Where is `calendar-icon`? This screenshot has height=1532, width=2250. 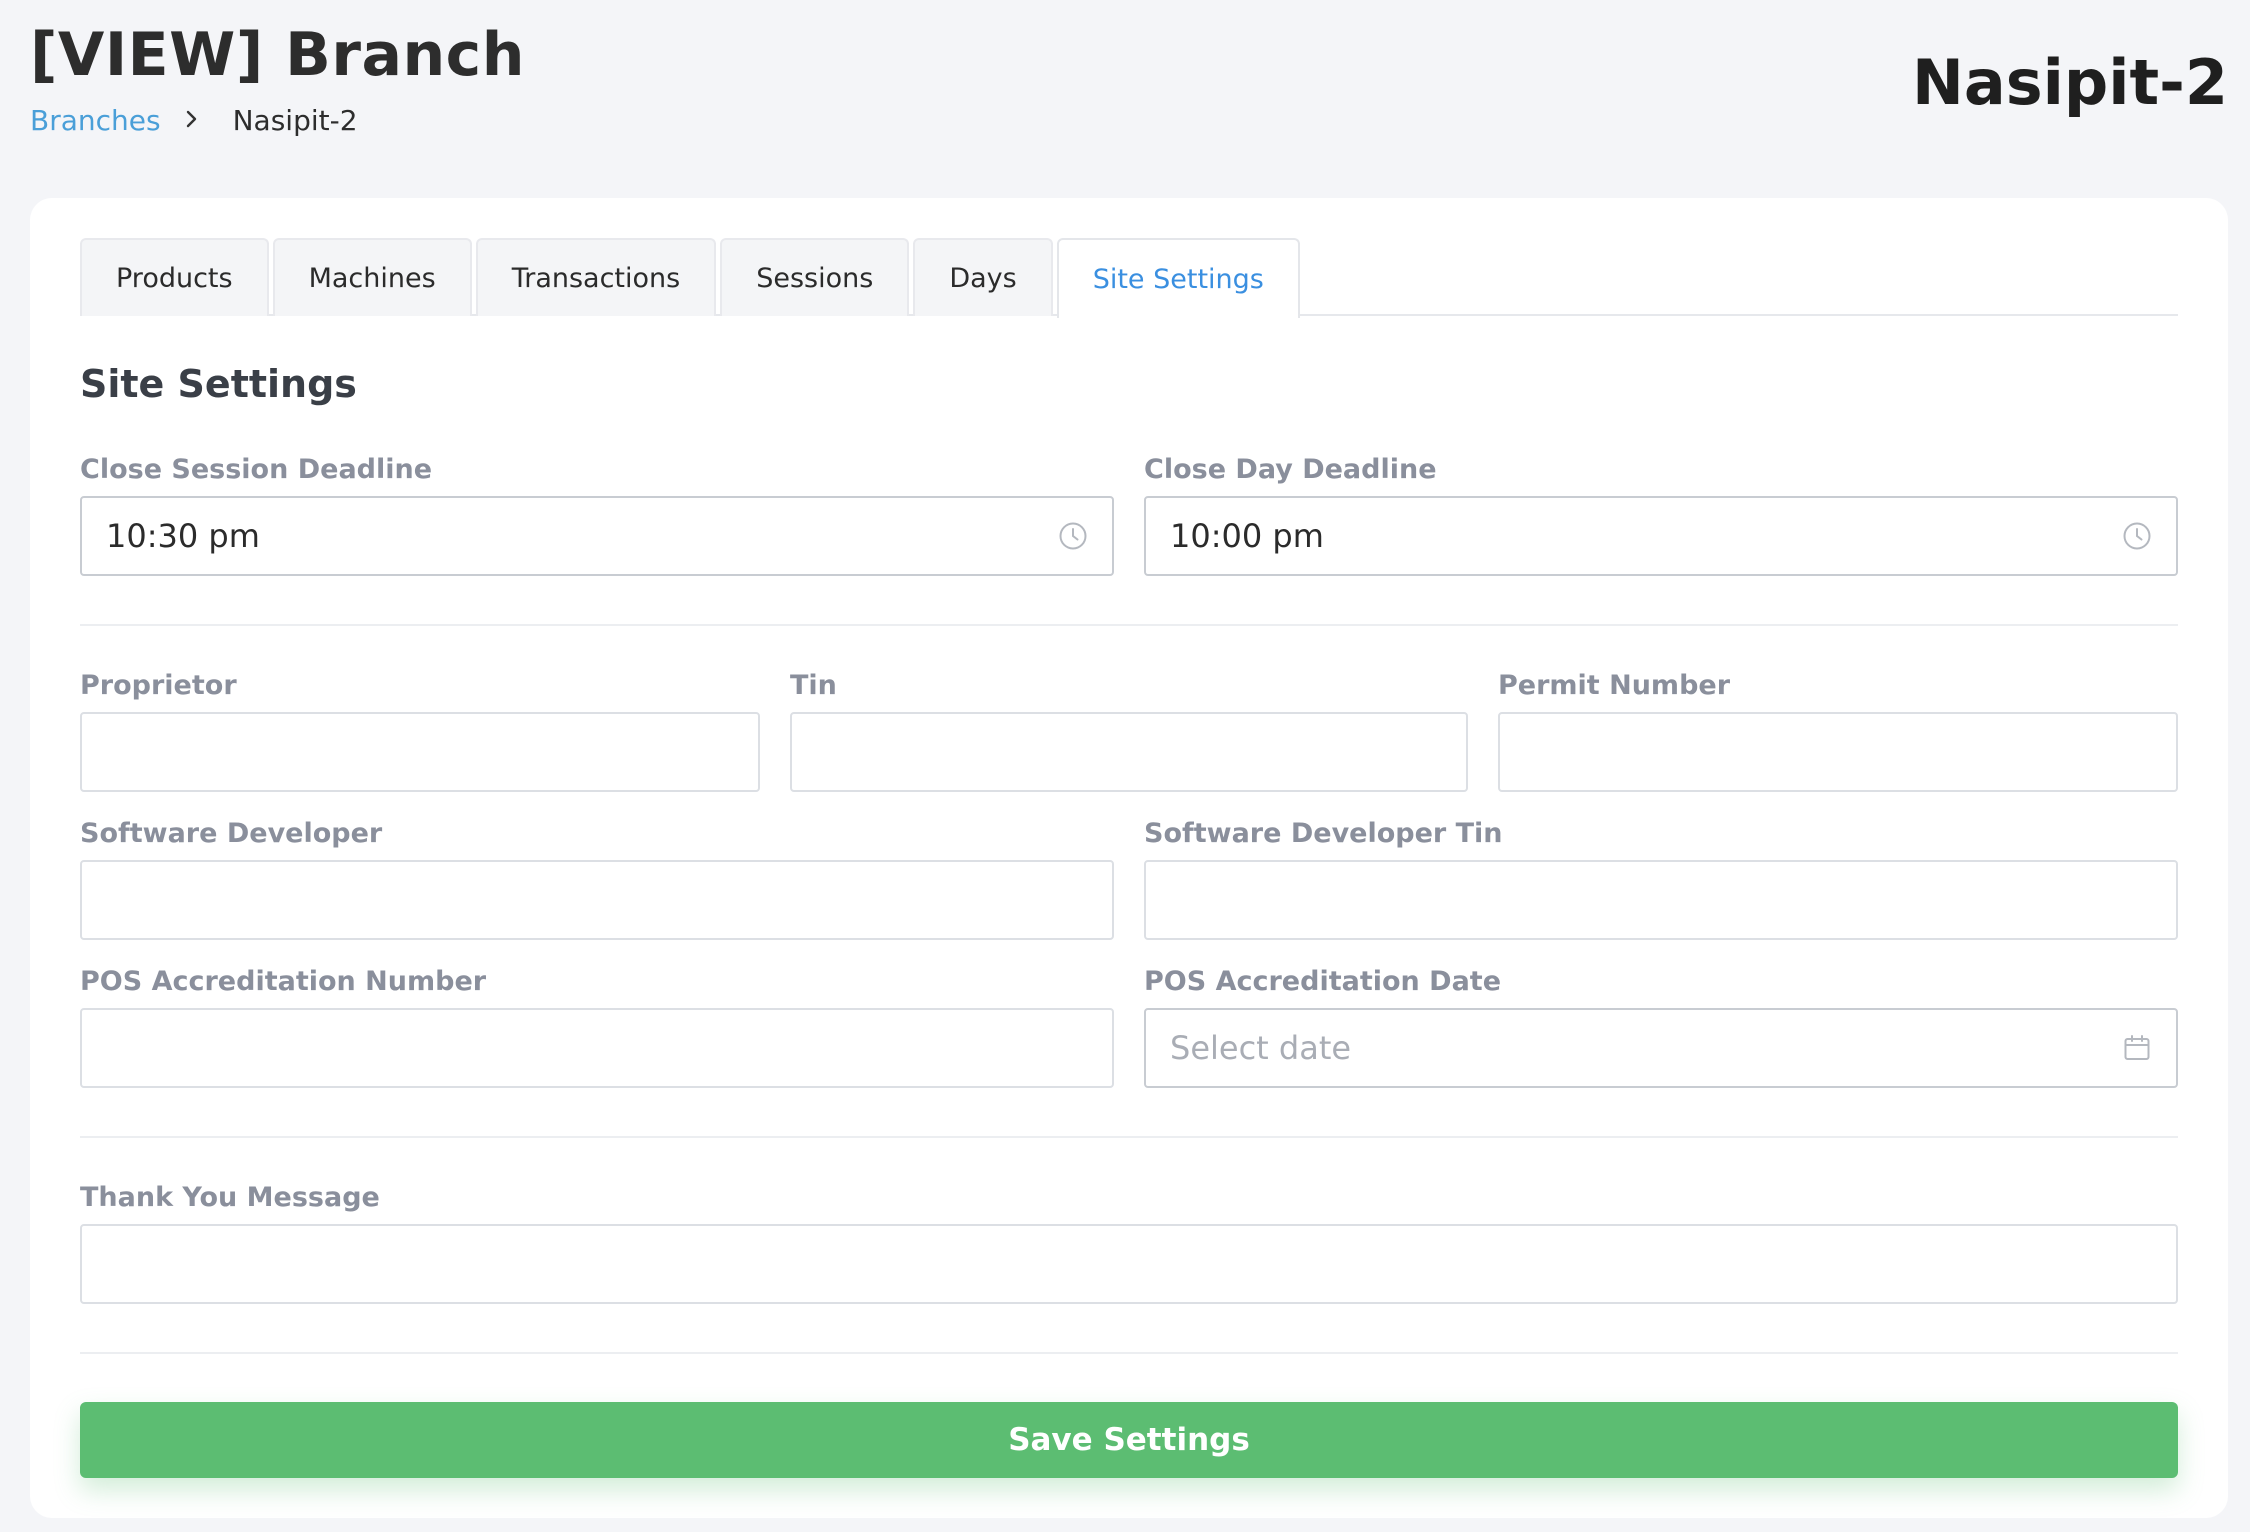
calendar-icon is located at coordinates (2137, 1048).